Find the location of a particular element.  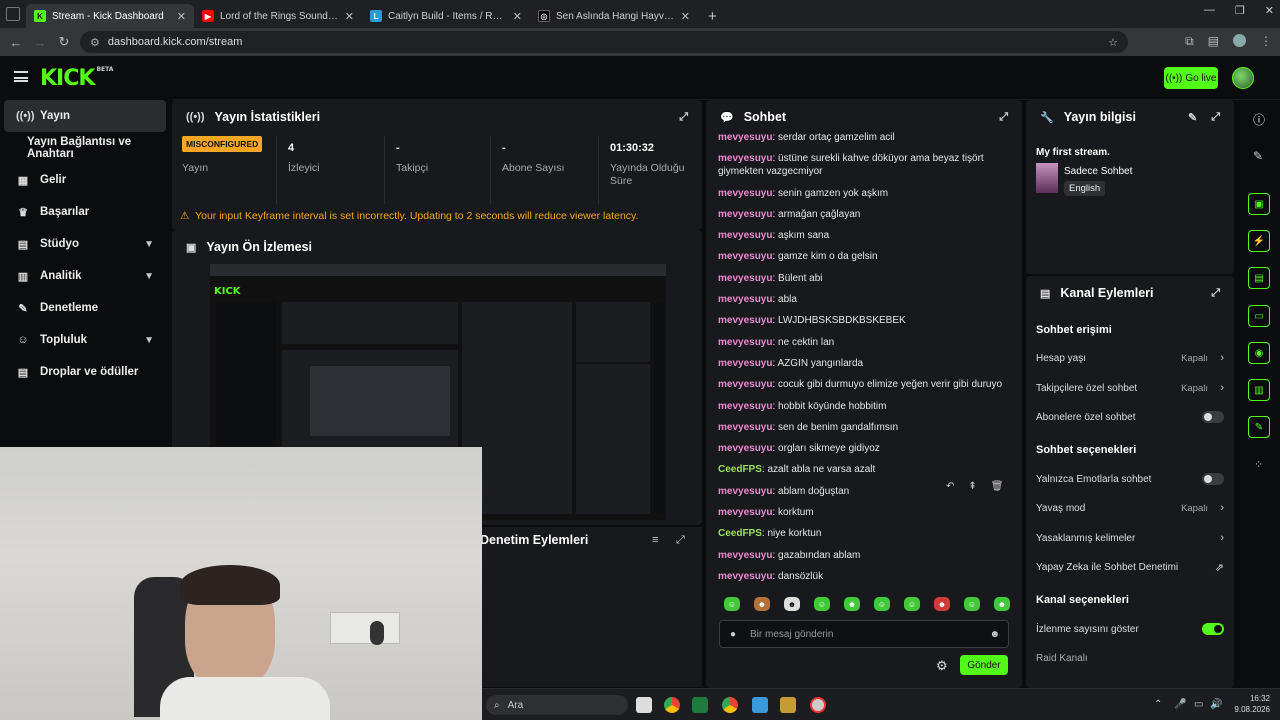

pin-icon: ⇞ is located at coordinates (972, 486).